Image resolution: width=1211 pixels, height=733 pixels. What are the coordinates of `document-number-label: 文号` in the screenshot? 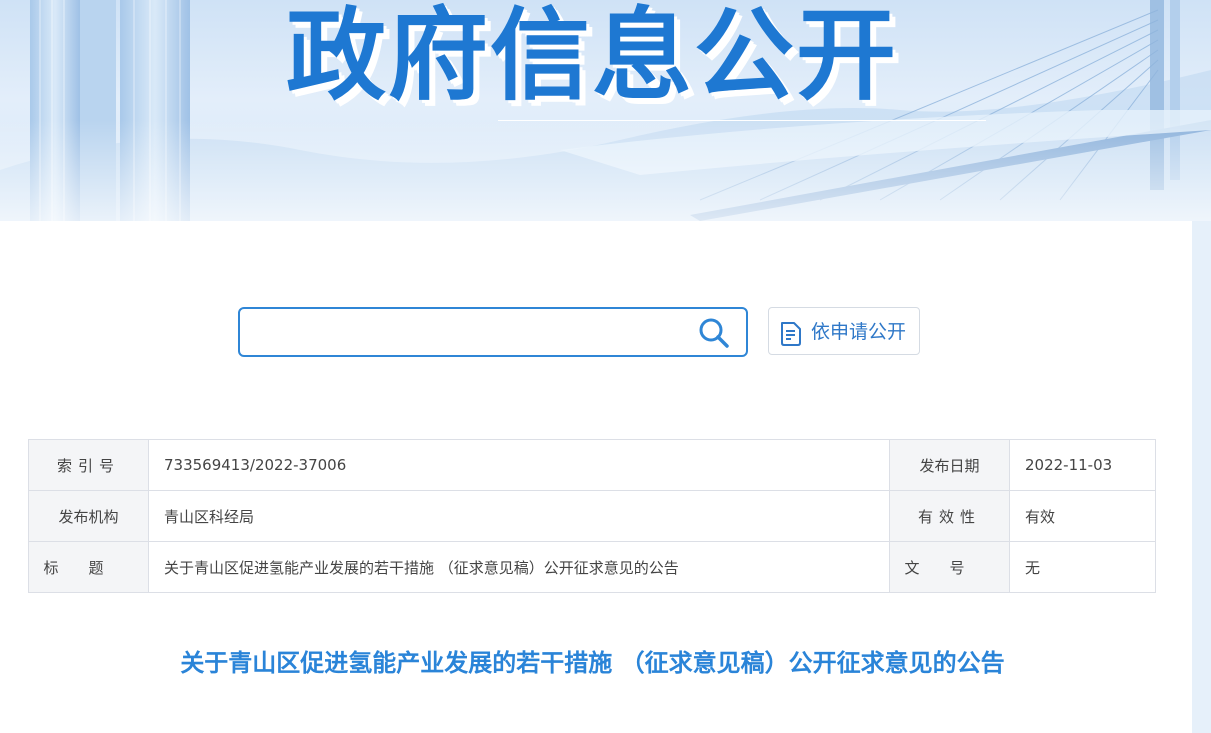 It's located at (949, 567).